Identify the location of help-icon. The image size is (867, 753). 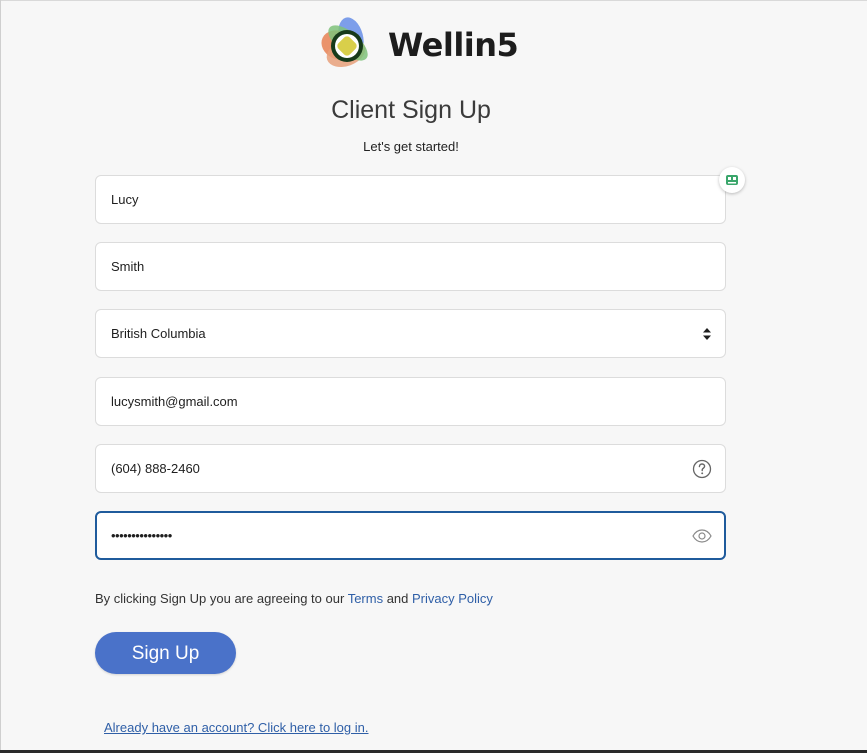
(702, 469).